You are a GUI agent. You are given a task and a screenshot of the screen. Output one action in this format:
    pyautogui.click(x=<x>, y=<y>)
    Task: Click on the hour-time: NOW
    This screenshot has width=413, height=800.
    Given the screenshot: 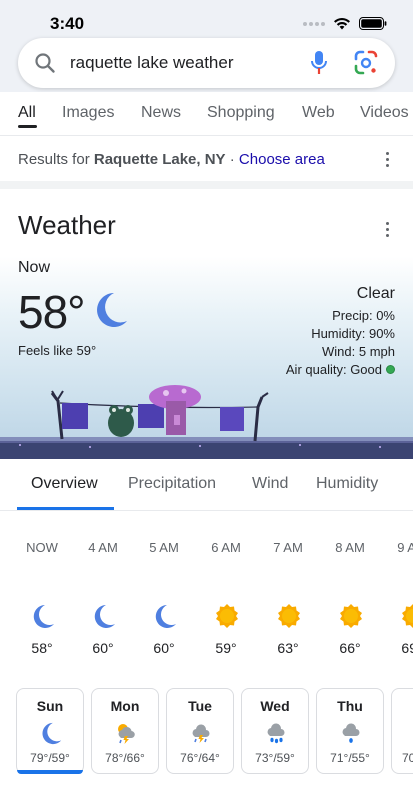 What is the action you would take?
    pyautogui.click(x=42, y=547)
    